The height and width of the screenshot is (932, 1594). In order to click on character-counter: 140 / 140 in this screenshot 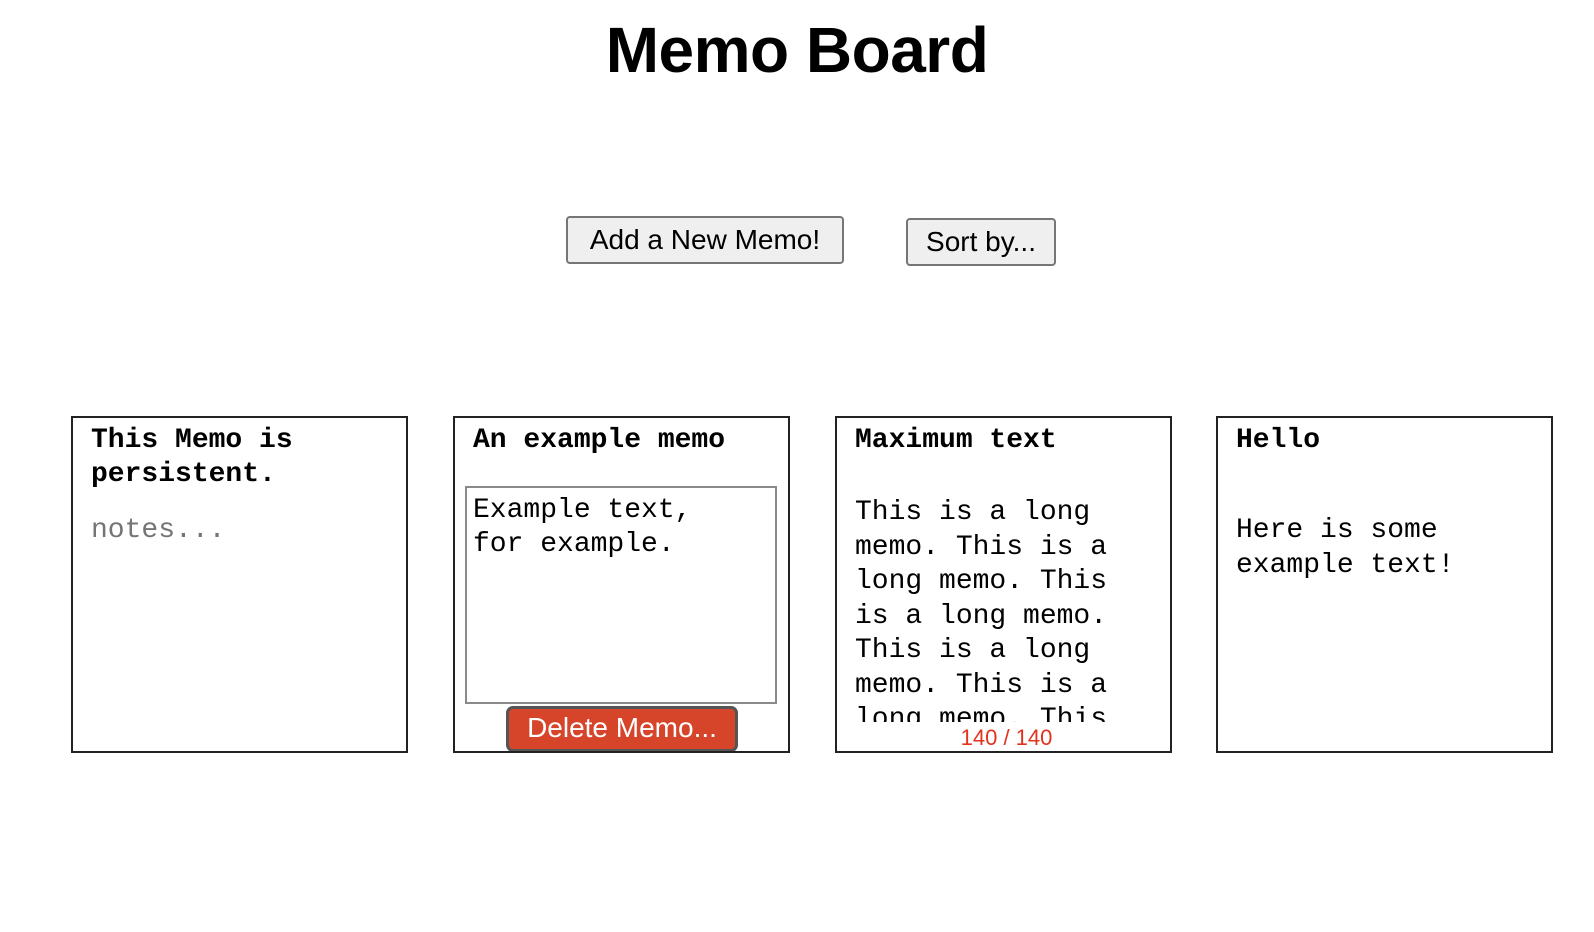, I will do `click(1006, 737)`.